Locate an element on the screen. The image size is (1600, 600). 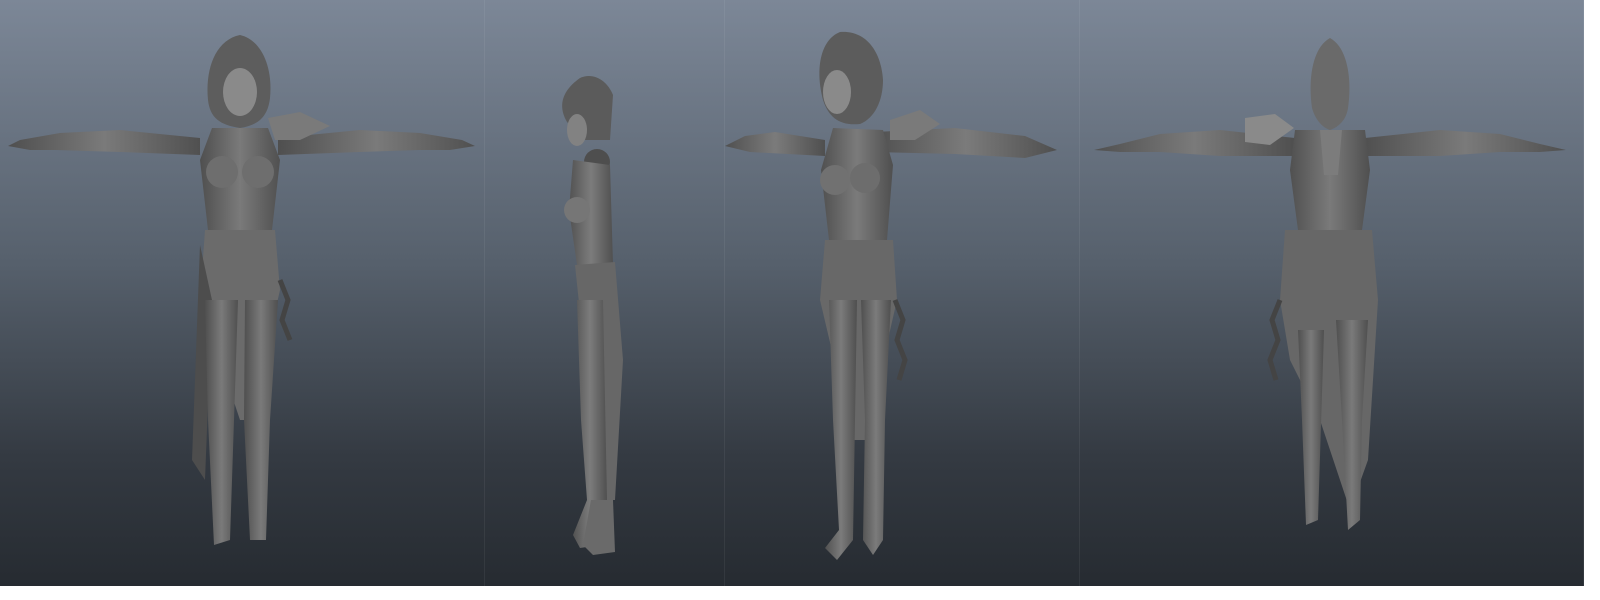
image-margin-bottom is located at coordinates (800, 593).